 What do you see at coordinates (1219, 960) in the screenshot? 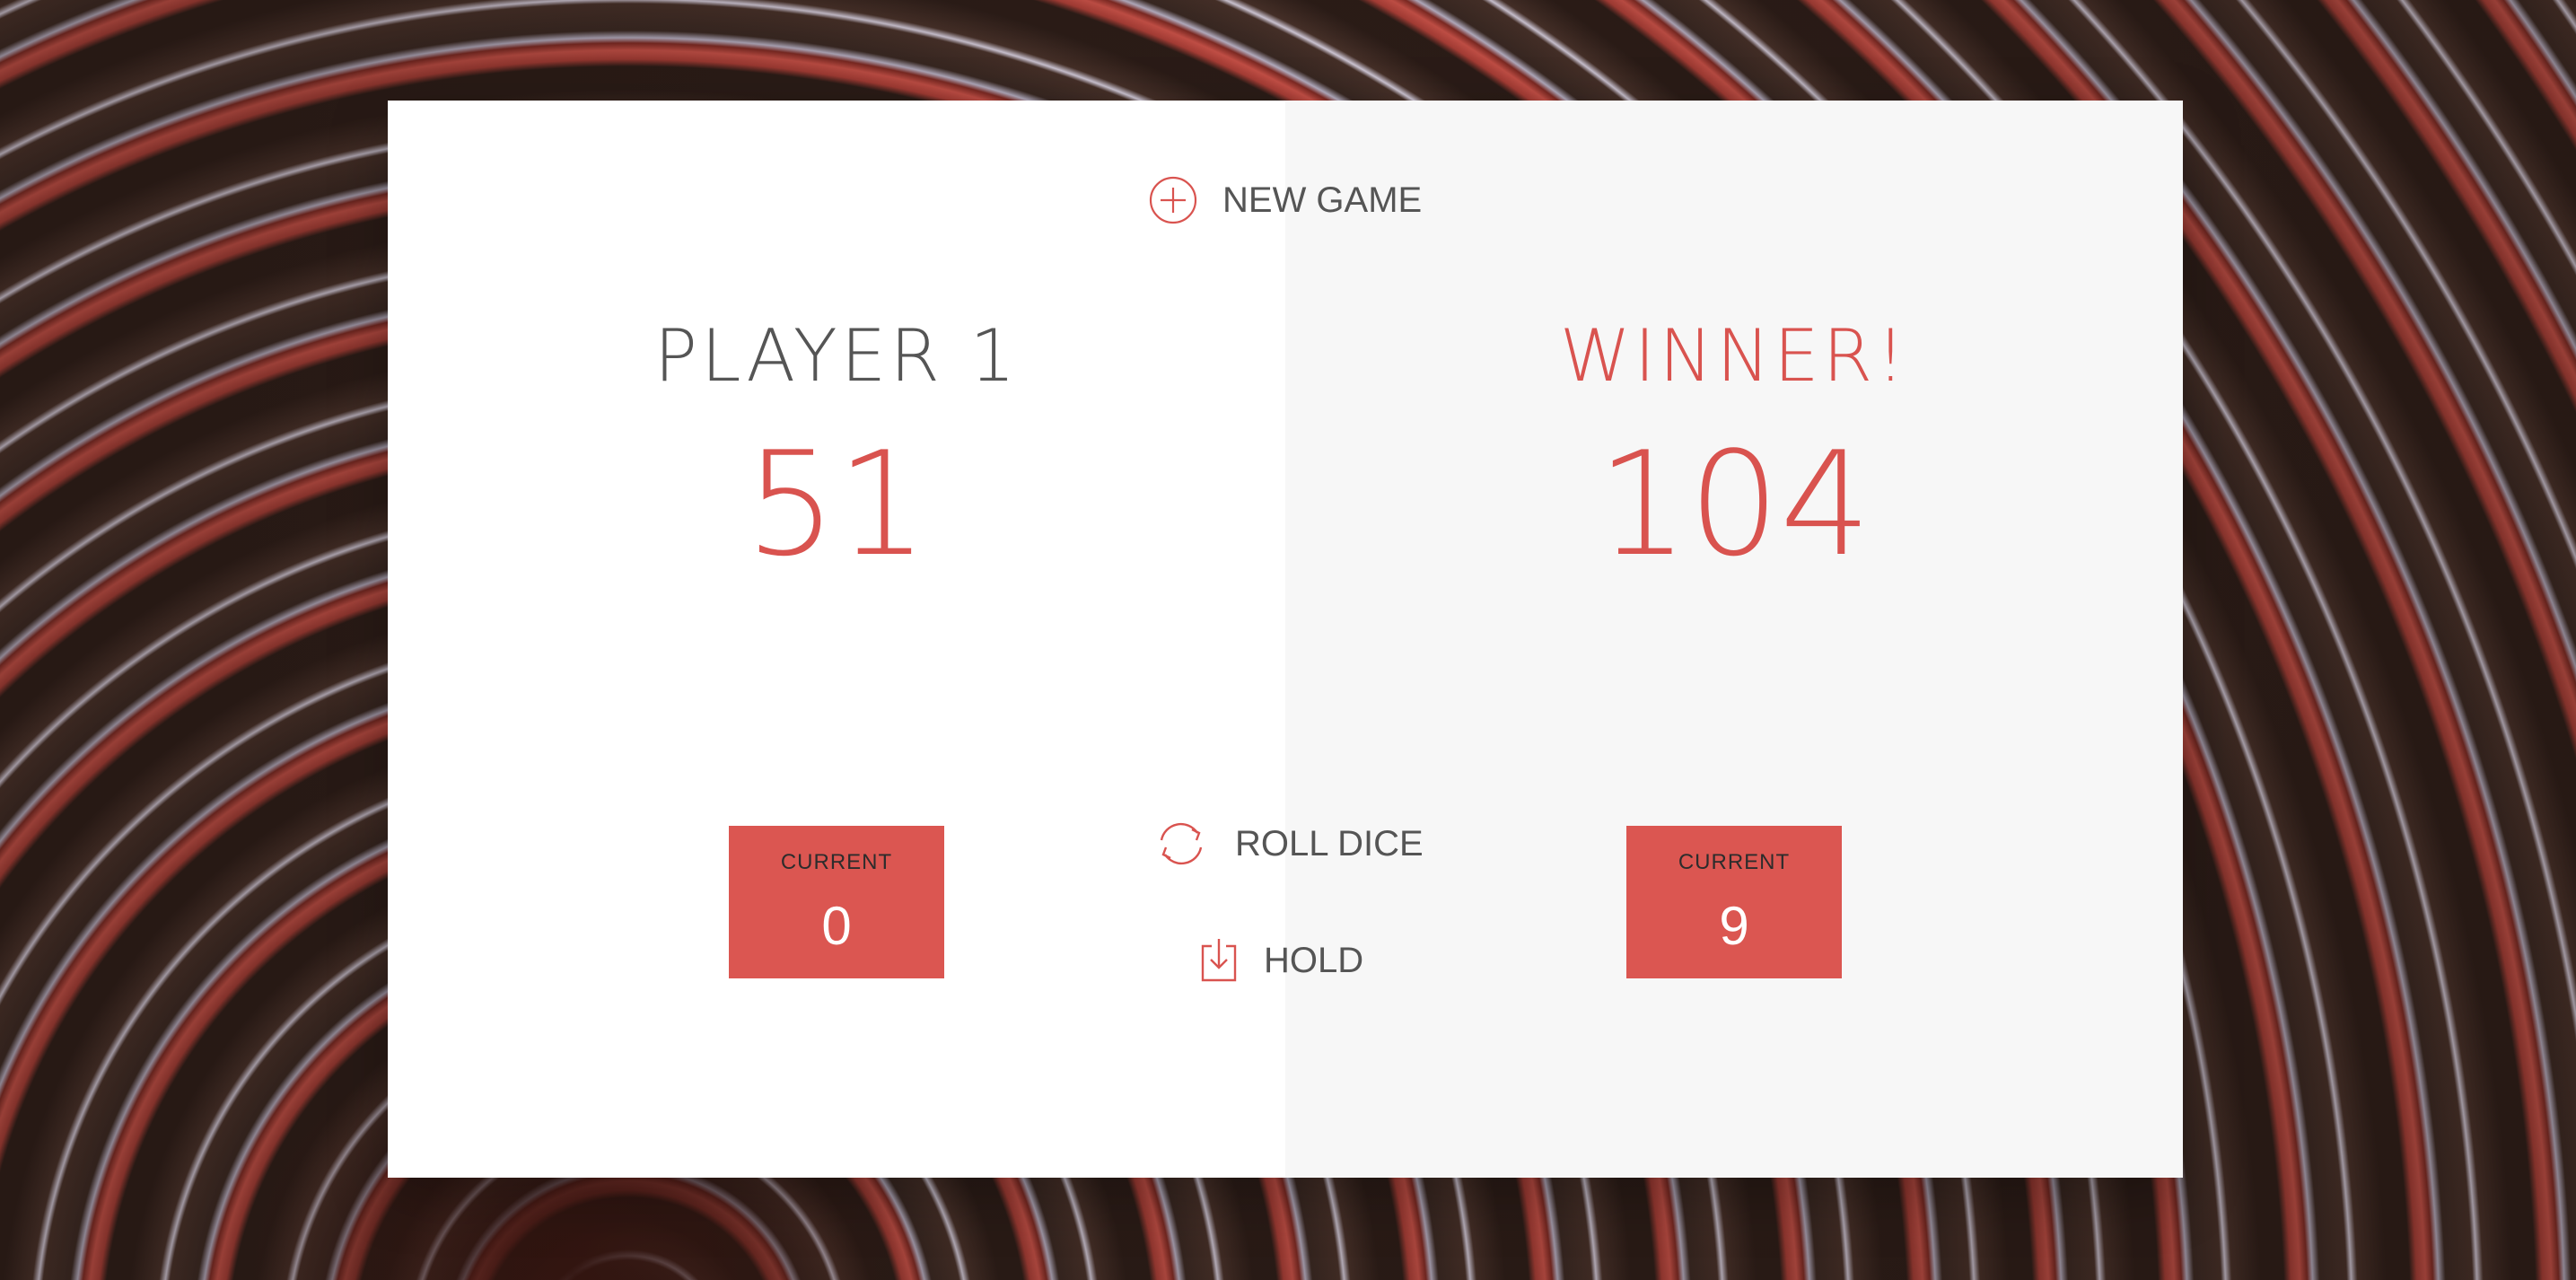
I see `download-icon` at bounding box center [1219, 960].